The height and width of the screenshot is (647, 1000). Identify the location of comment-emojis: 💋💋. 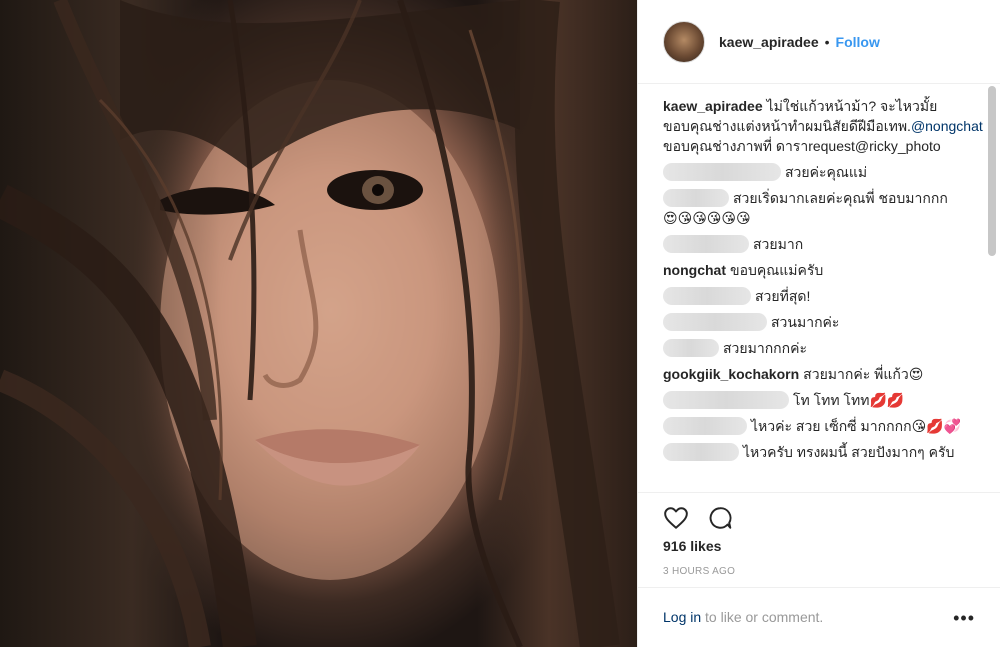
(887, 400).